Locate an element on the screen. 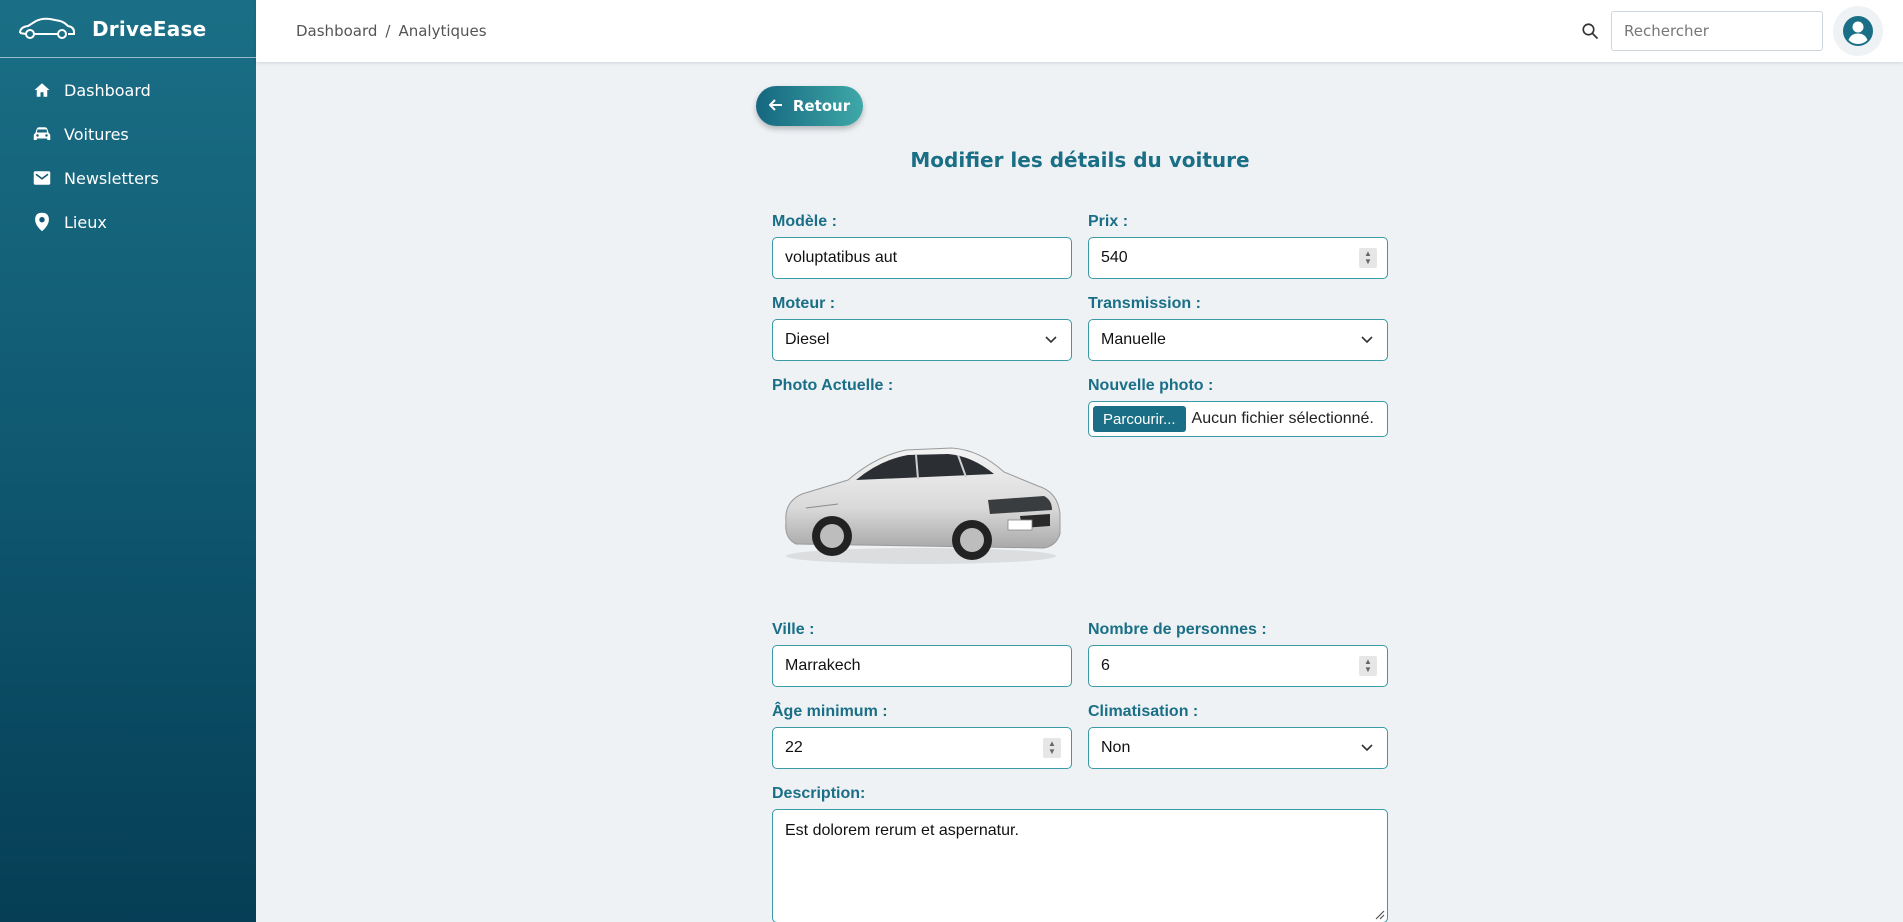  age-label: Âge minimum : is located at coordinates (830, 711).